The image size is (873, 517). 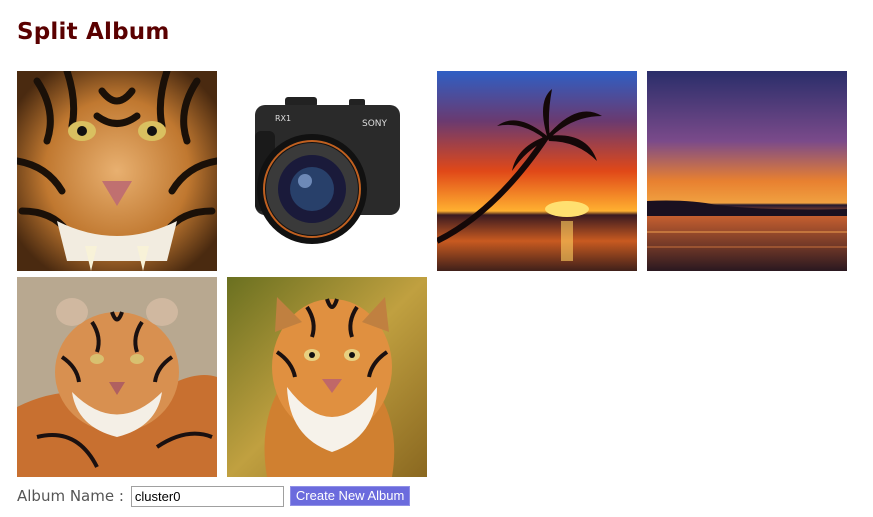 I want to click on svg-text: SONY, so click(x=375, y=124).